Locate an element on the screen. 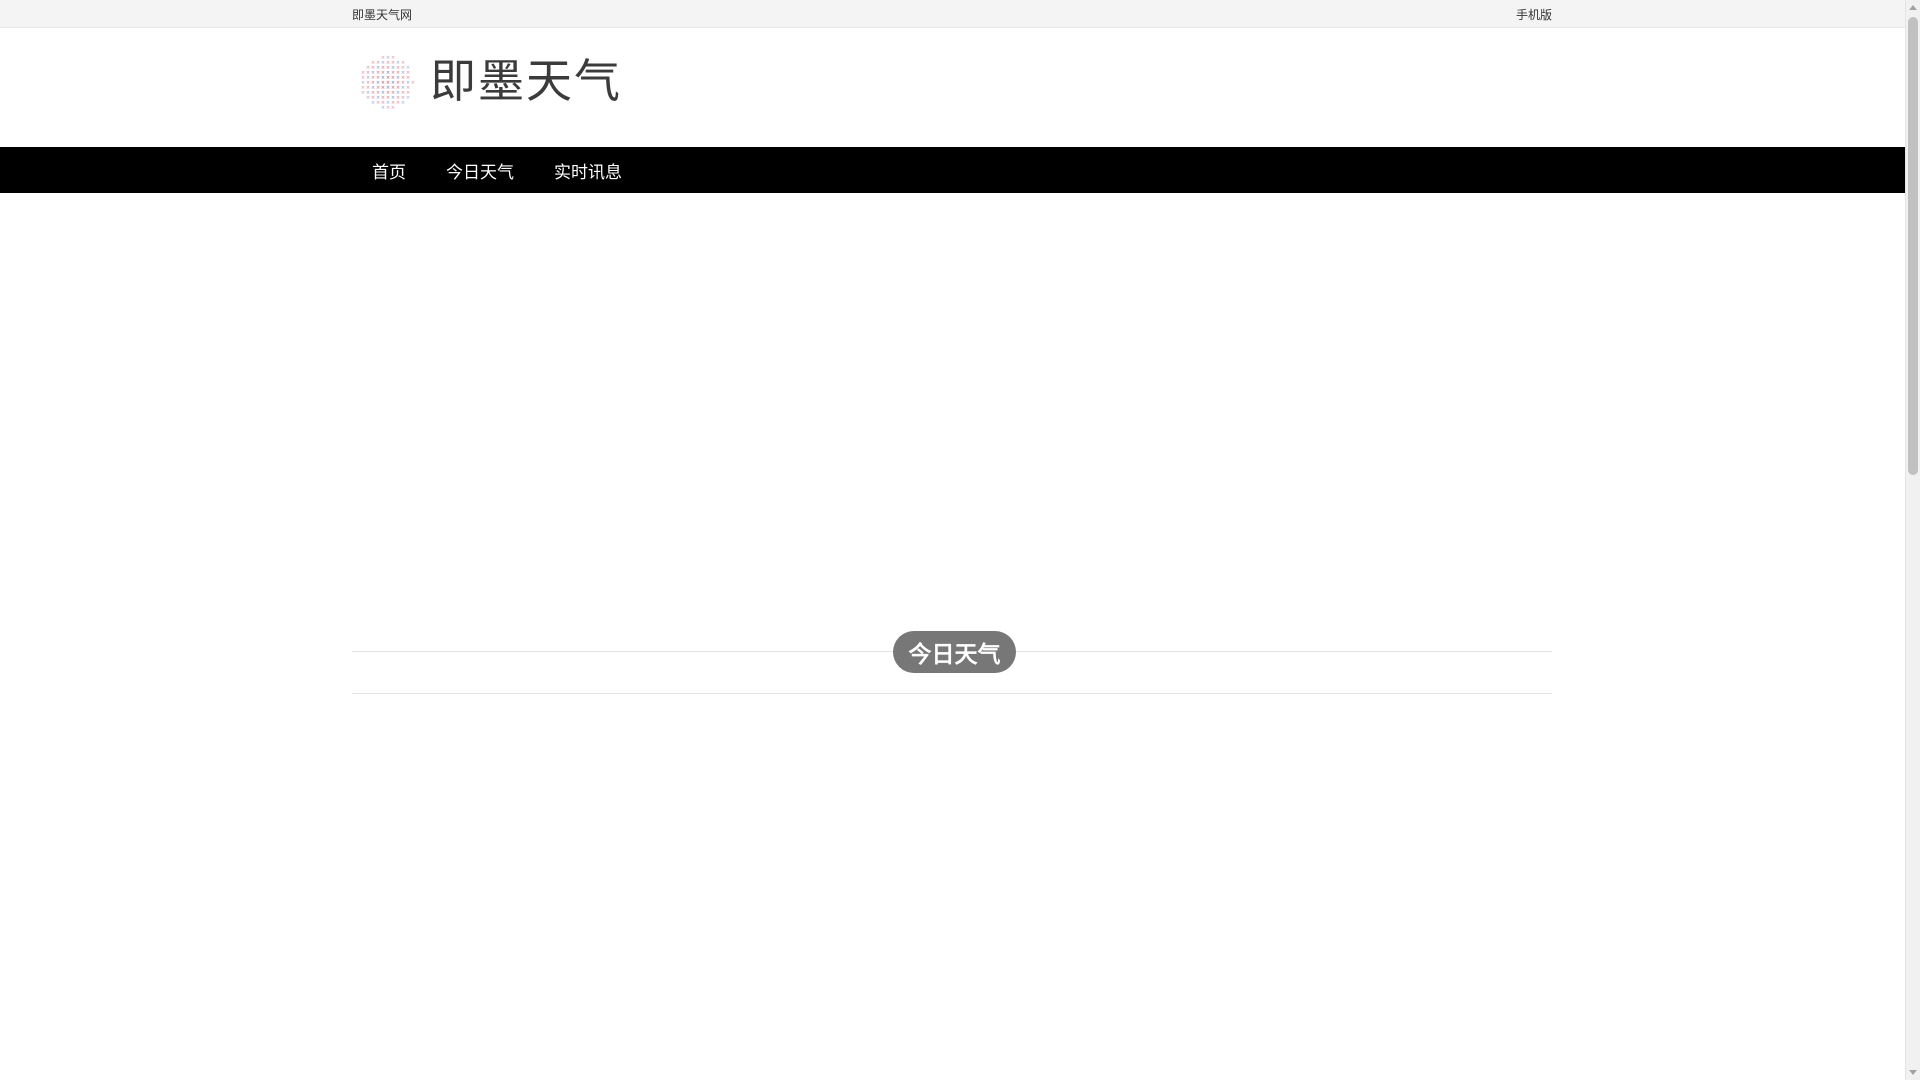 Image resolution: width=1920 pixels, height=1080 pixels. logo-text: 即墨天气 is located at coordinates (526, 81).